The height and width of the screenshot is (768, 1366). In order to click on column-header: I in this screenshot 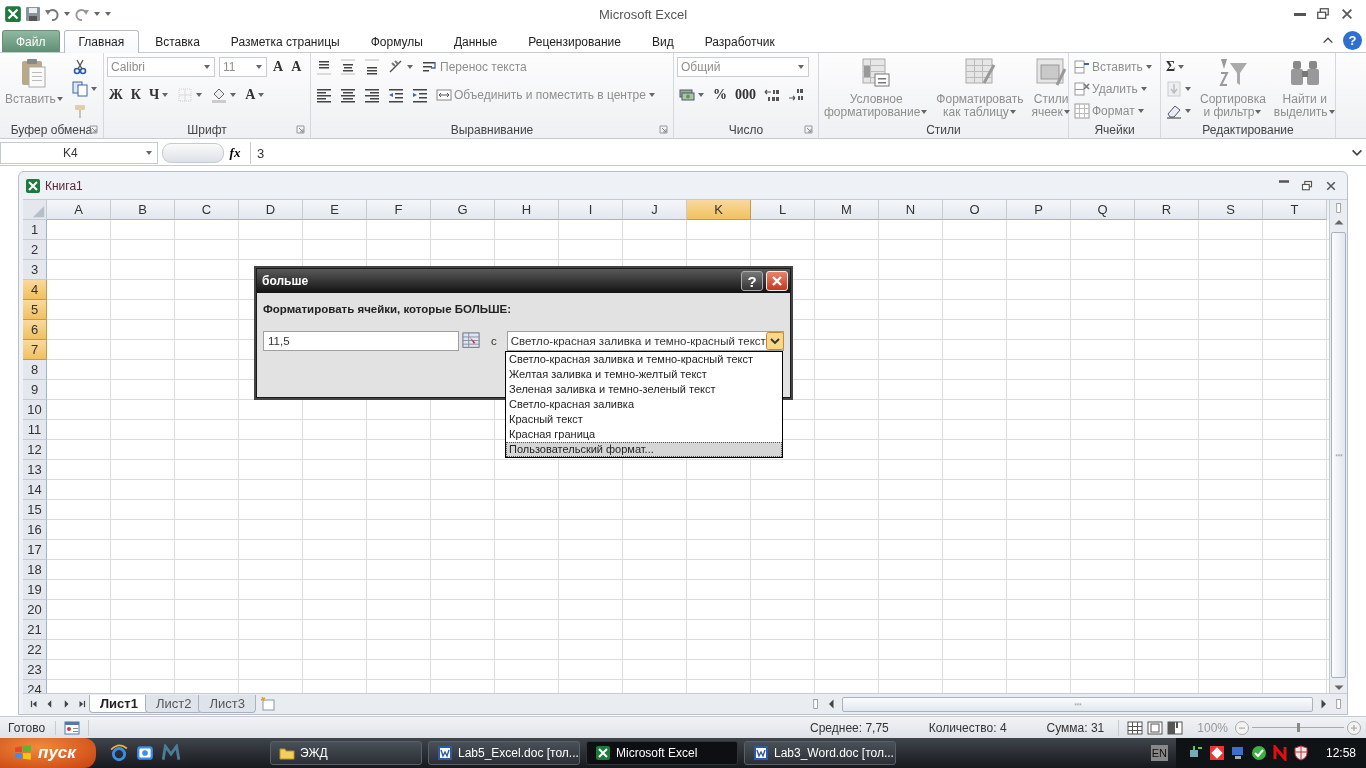, I will do `click(591, 210)`.